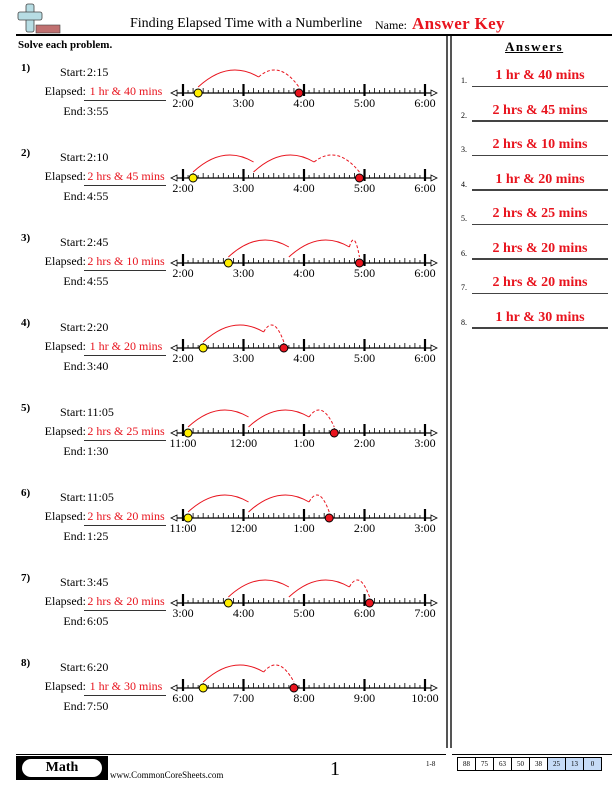 The width and height of the screenshot is (612, 792). What do you see at coordinates (391, 25) in the screenshot?
I see `name-label: Name:` at bounding box center [391, 25].